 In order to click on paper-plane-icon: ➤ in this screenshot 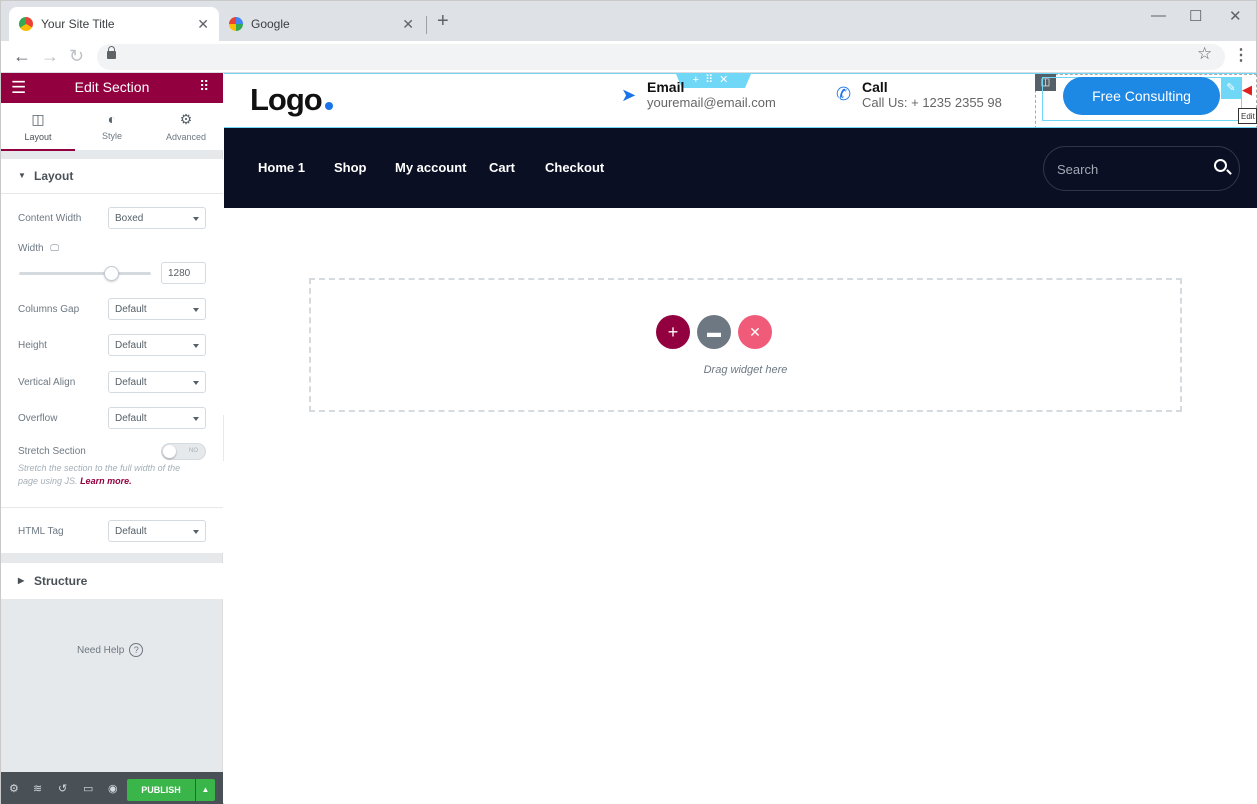, I will do `click(629, 95)`.